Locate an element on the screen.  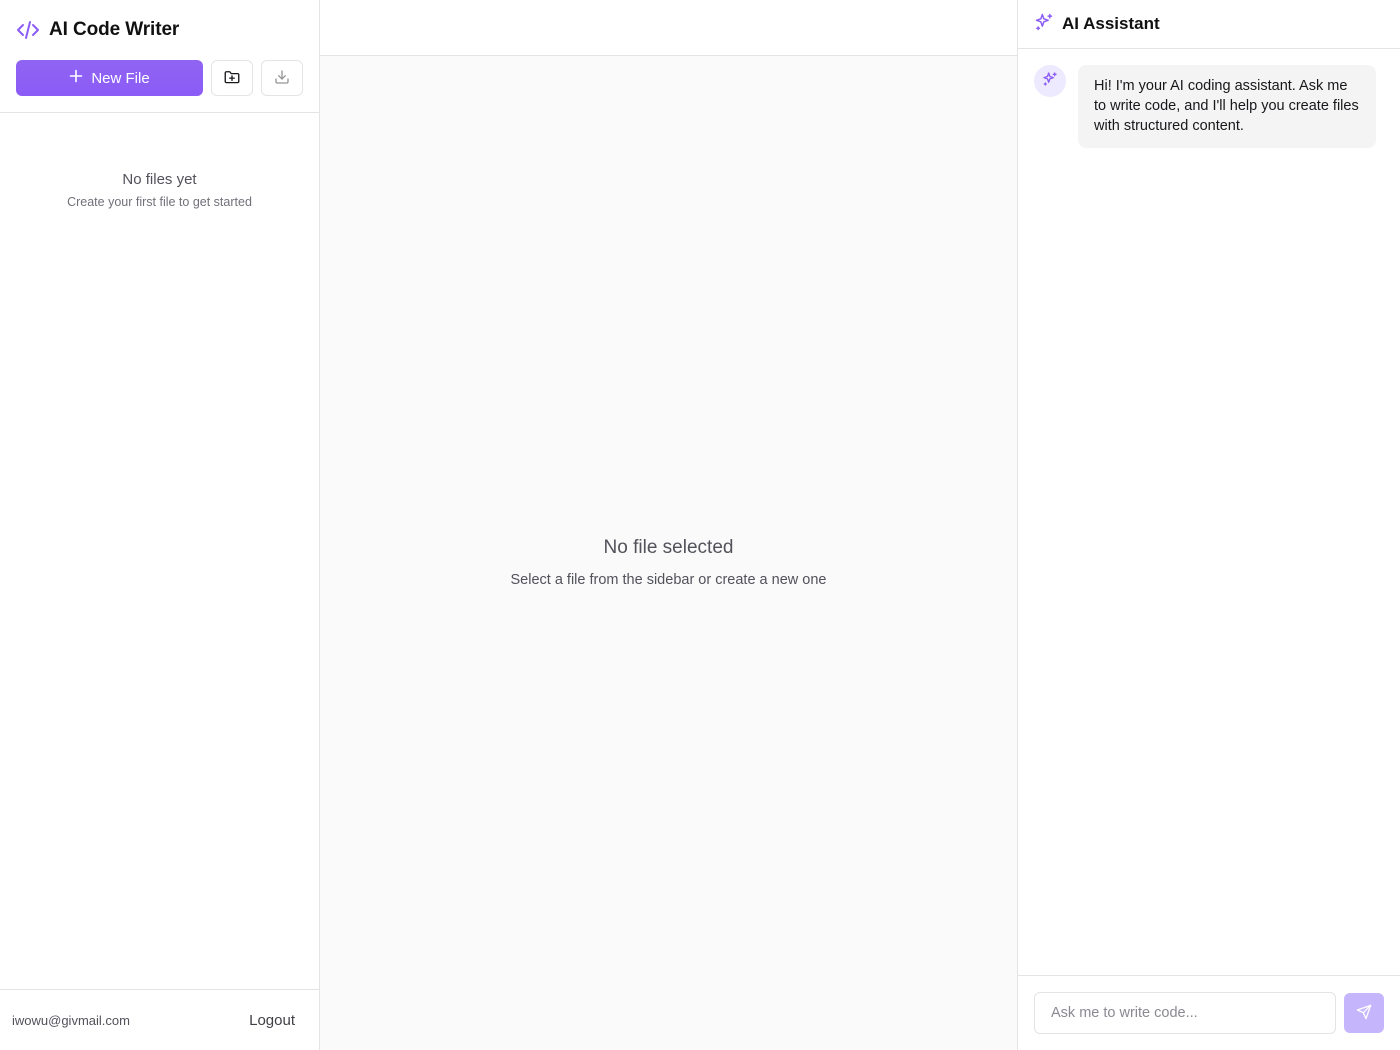
new-folder-button is located at coordinates (232, 78).